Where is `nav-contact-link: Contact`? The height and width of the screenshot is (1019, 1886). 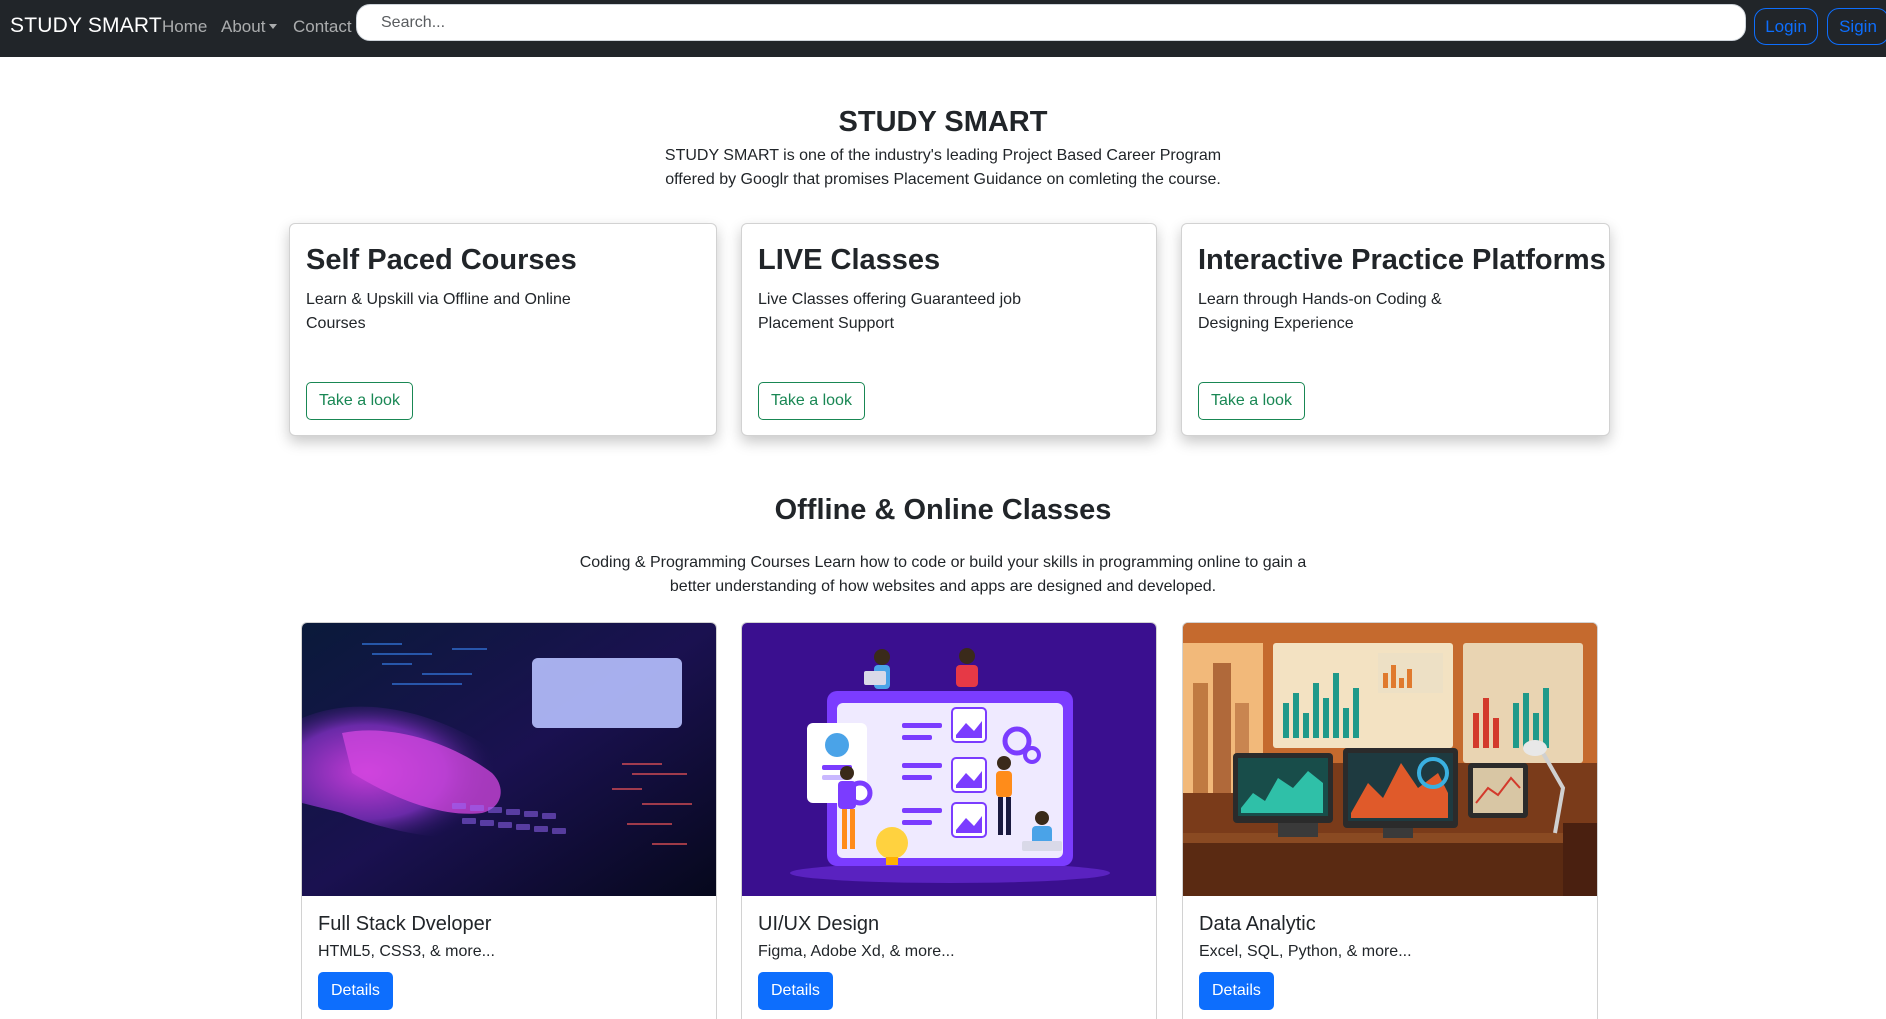
nav-contact-link: Contact is located at coordinates (322, 27).